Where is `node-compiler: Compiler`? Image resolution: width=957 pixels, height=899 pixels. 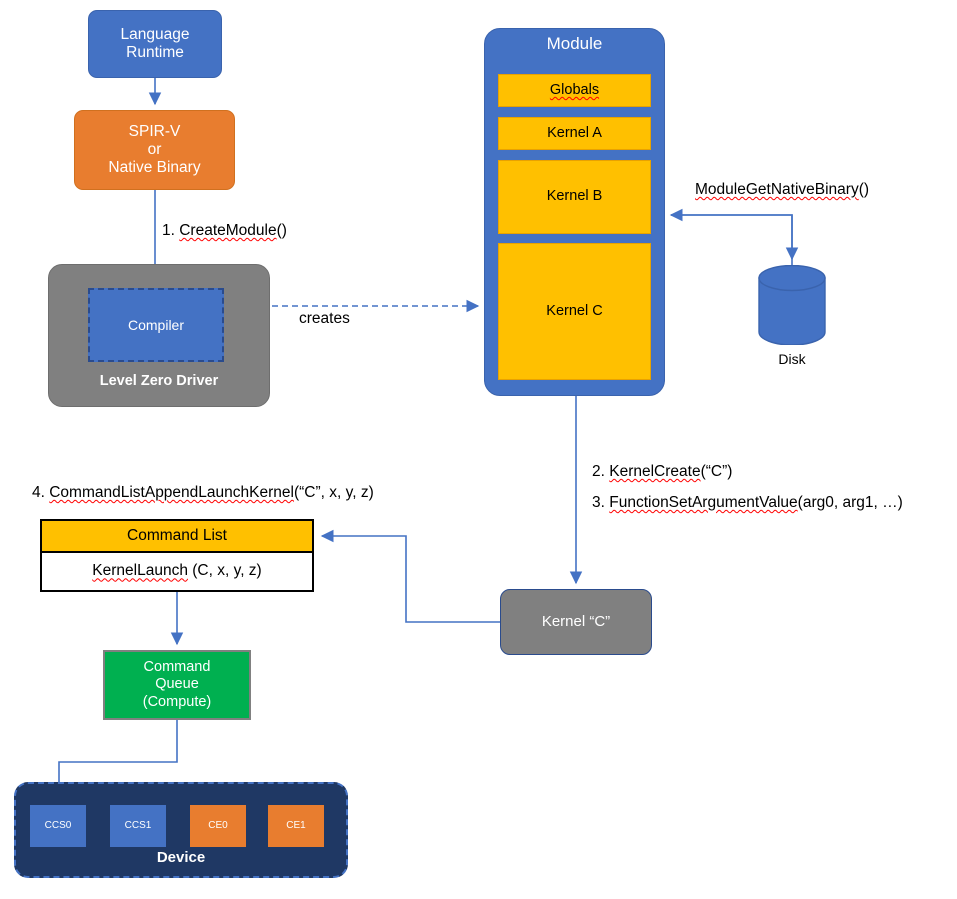
node-compiler: Compiler is located at coordinates (156, 325).